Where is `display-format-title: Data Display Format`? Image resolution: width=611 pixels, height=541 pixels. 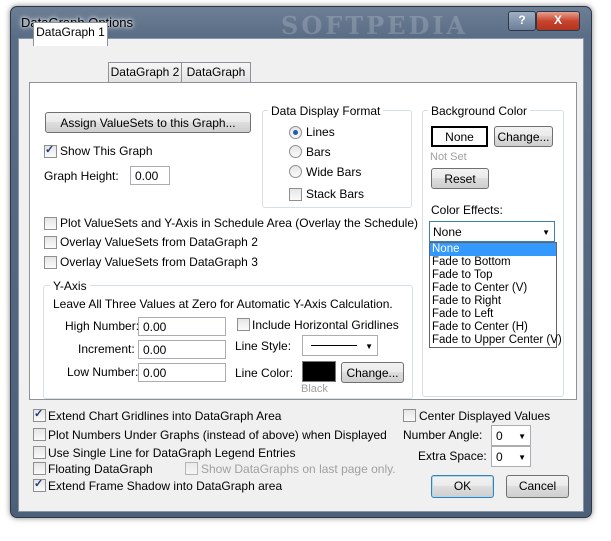
display-format-title: Data Display Format is located at coordinates (326, 111).